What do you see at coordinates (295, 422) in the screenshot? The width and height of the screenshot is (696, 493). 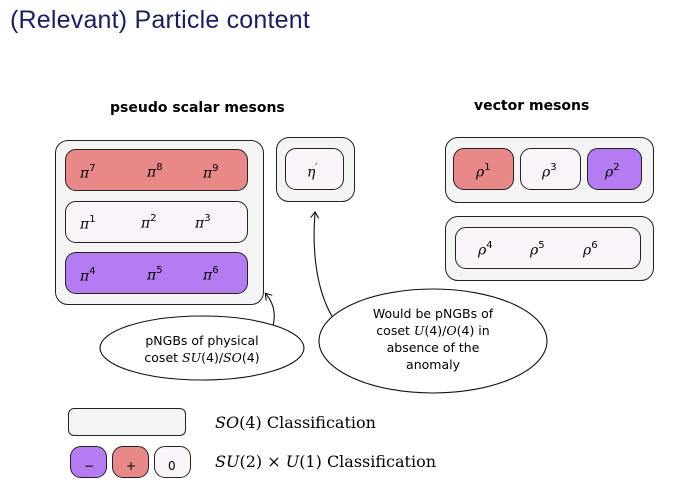 I see `legend-so4-label: SO(4) Classification` at bounding box center [295, 422].